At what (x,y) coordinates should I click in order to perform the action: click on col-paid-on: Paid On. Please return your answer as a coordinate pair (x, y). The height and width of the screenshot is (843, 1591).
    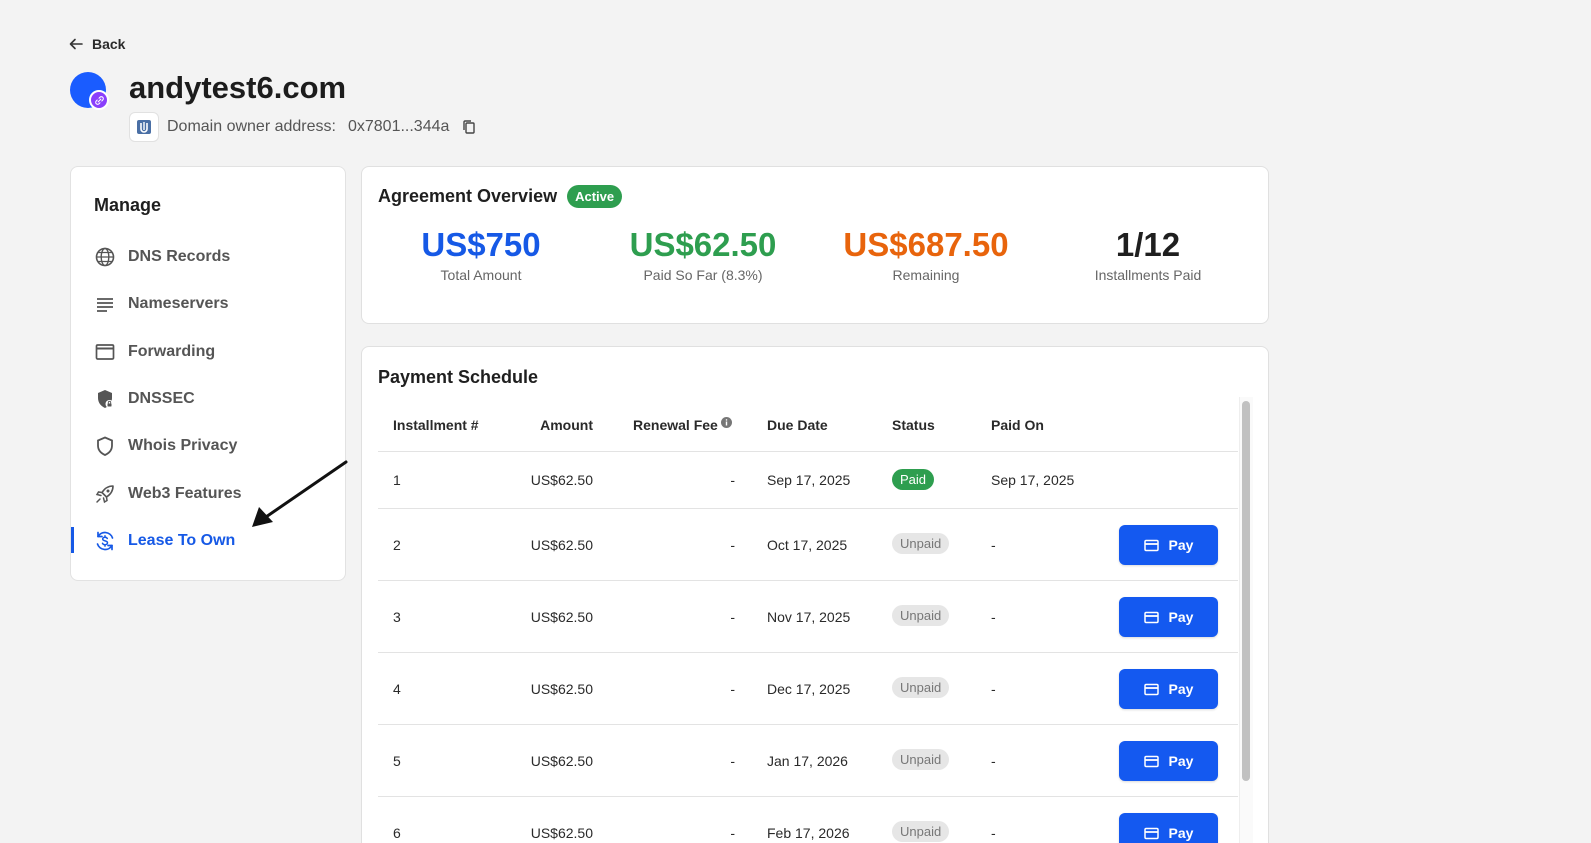
    Looking at the image, I should click on (1017, 425).